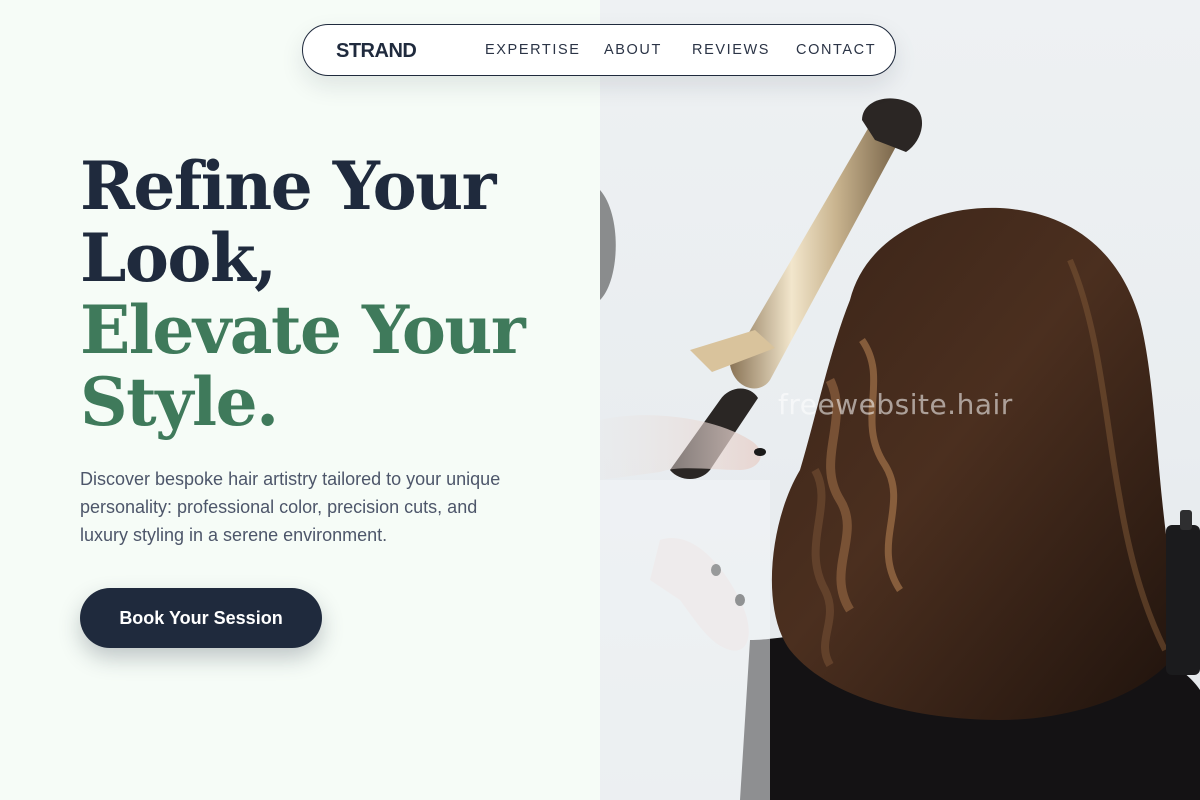 The image size is (1200, 800). Describe the element at coordinates (303, 330) in the screenshot. I see `headline-line-3: Elevate Your` at that location.